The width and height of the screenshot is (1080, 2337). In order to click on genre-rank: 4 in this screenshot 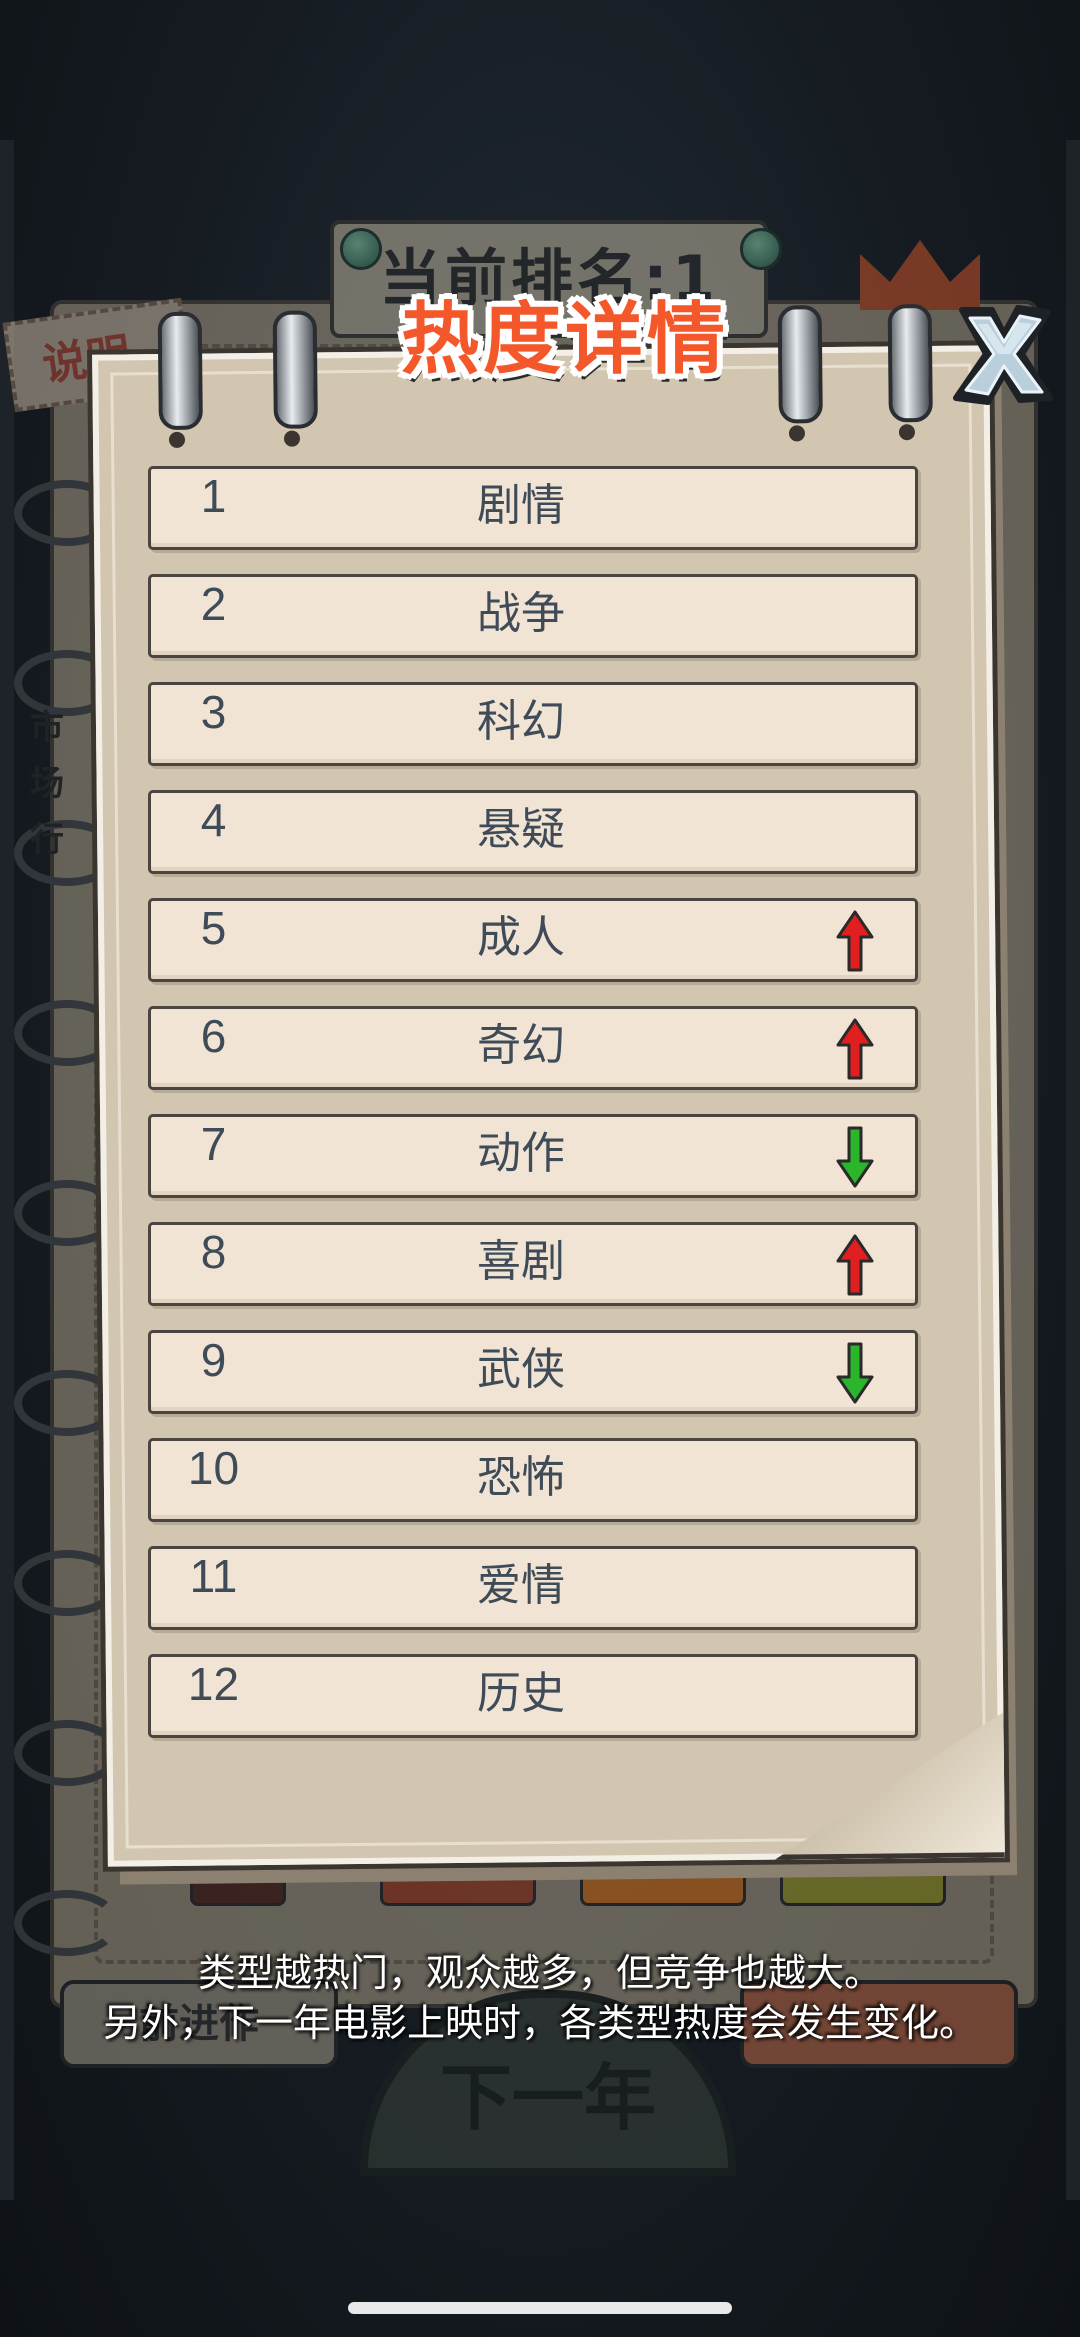, I will do `click(213, 820)`.